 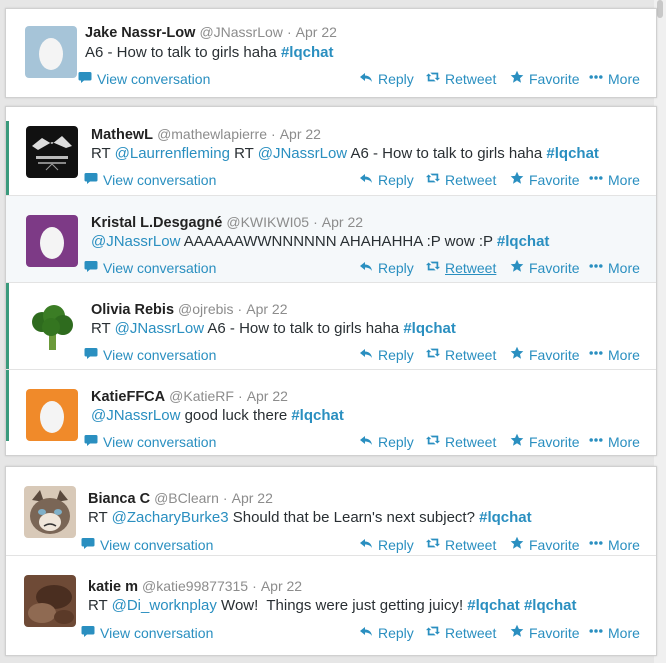 I want to click on tweet-header: Kristal L.Desgagné @KWIKWI05 · Apr 22, so click(x=227, y=222).